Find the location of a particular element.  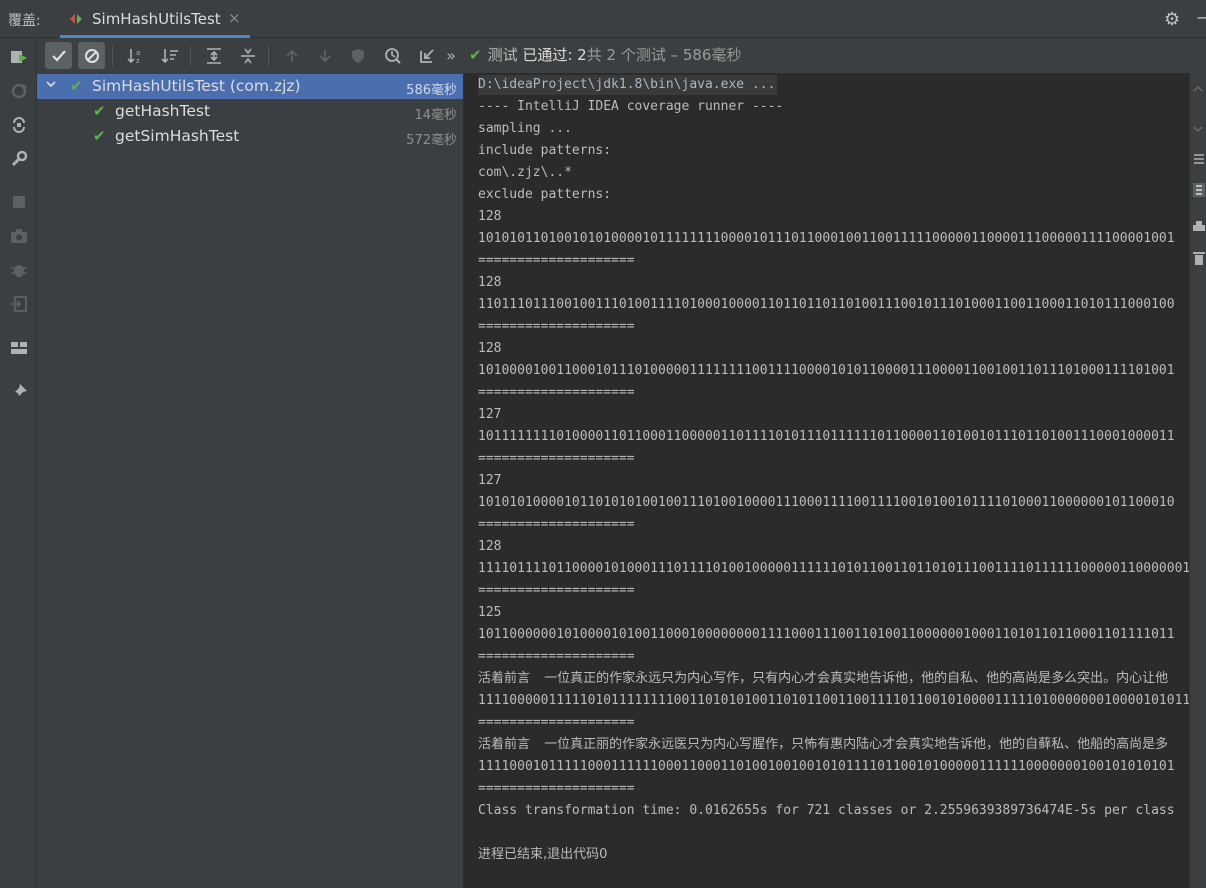

run-config-icon is located at coordinates (76, 19).